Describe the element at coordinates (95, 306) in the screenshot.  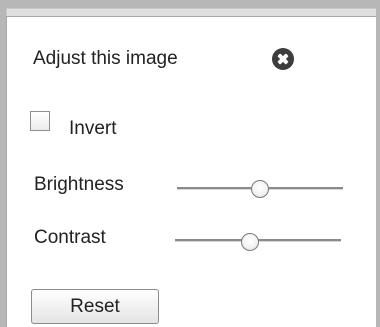
I see `reset-button: Reset` at that location.